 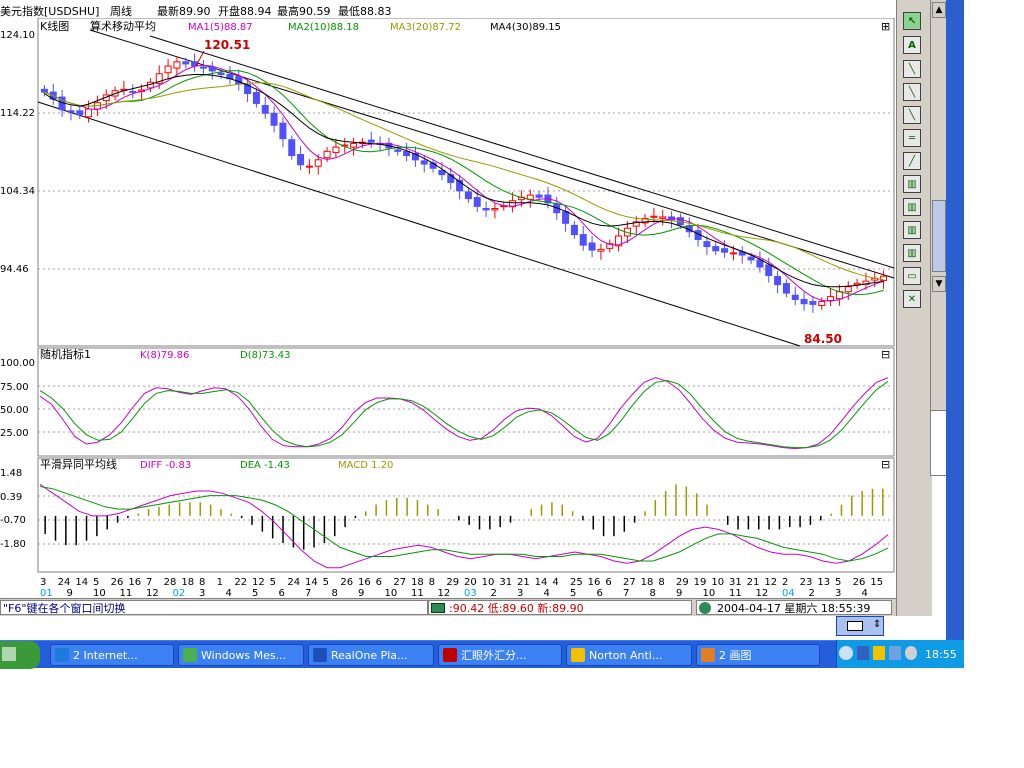 I want to click on channel-tool-icon: ╱, so click(x=912, y=161).